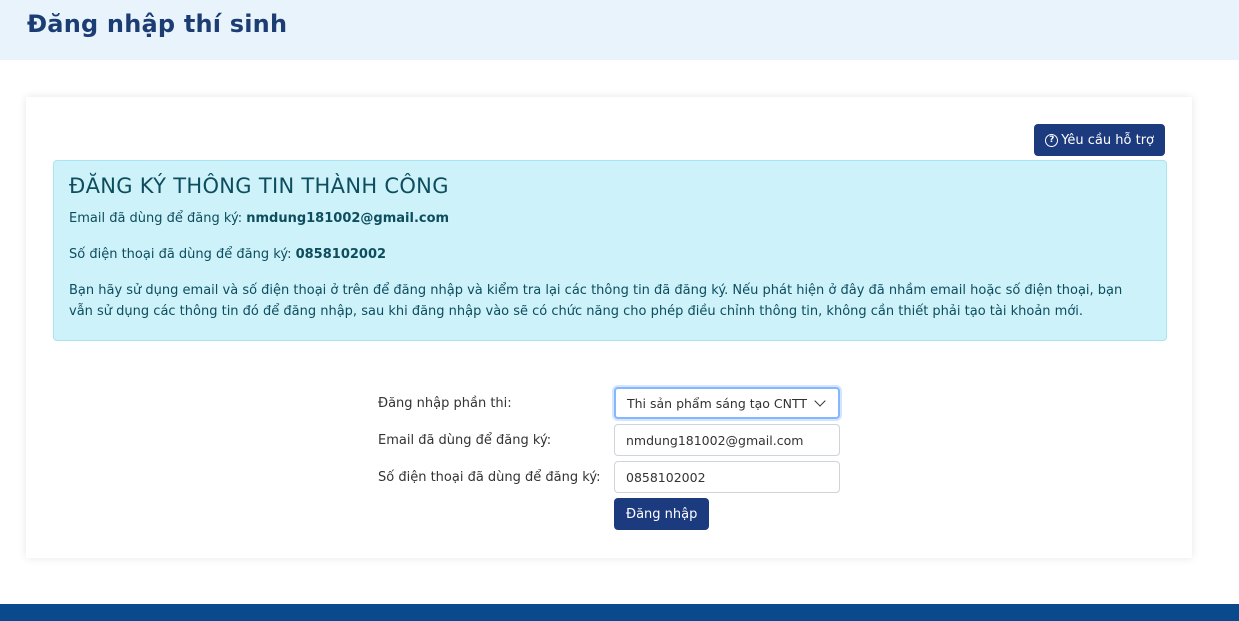  I want to click on alert-title: ĐĂNG KÝ THÔNG TIN THÀNH CÔNG, so click(259, 186).